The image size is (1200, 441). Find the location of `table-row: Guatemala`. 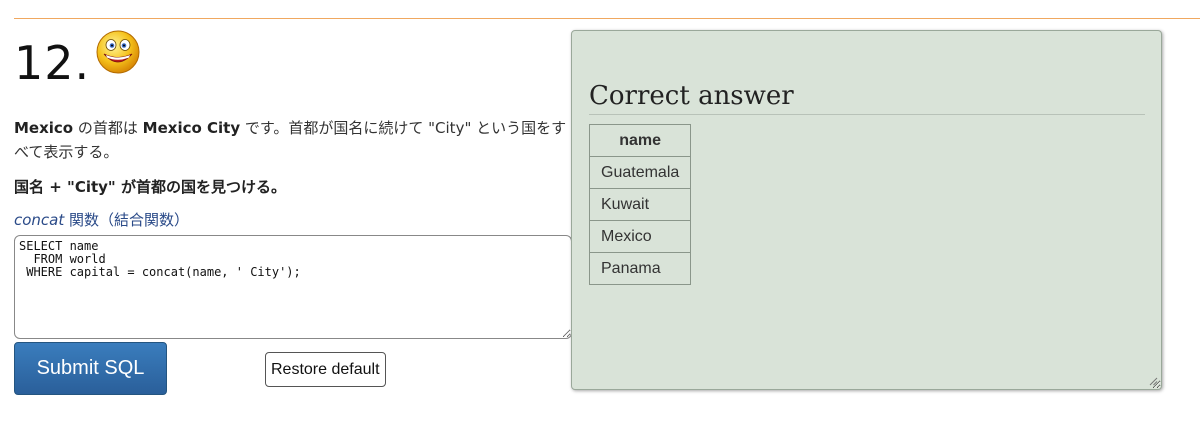

table-row: Guatemala is located at coordinates (640, 172).